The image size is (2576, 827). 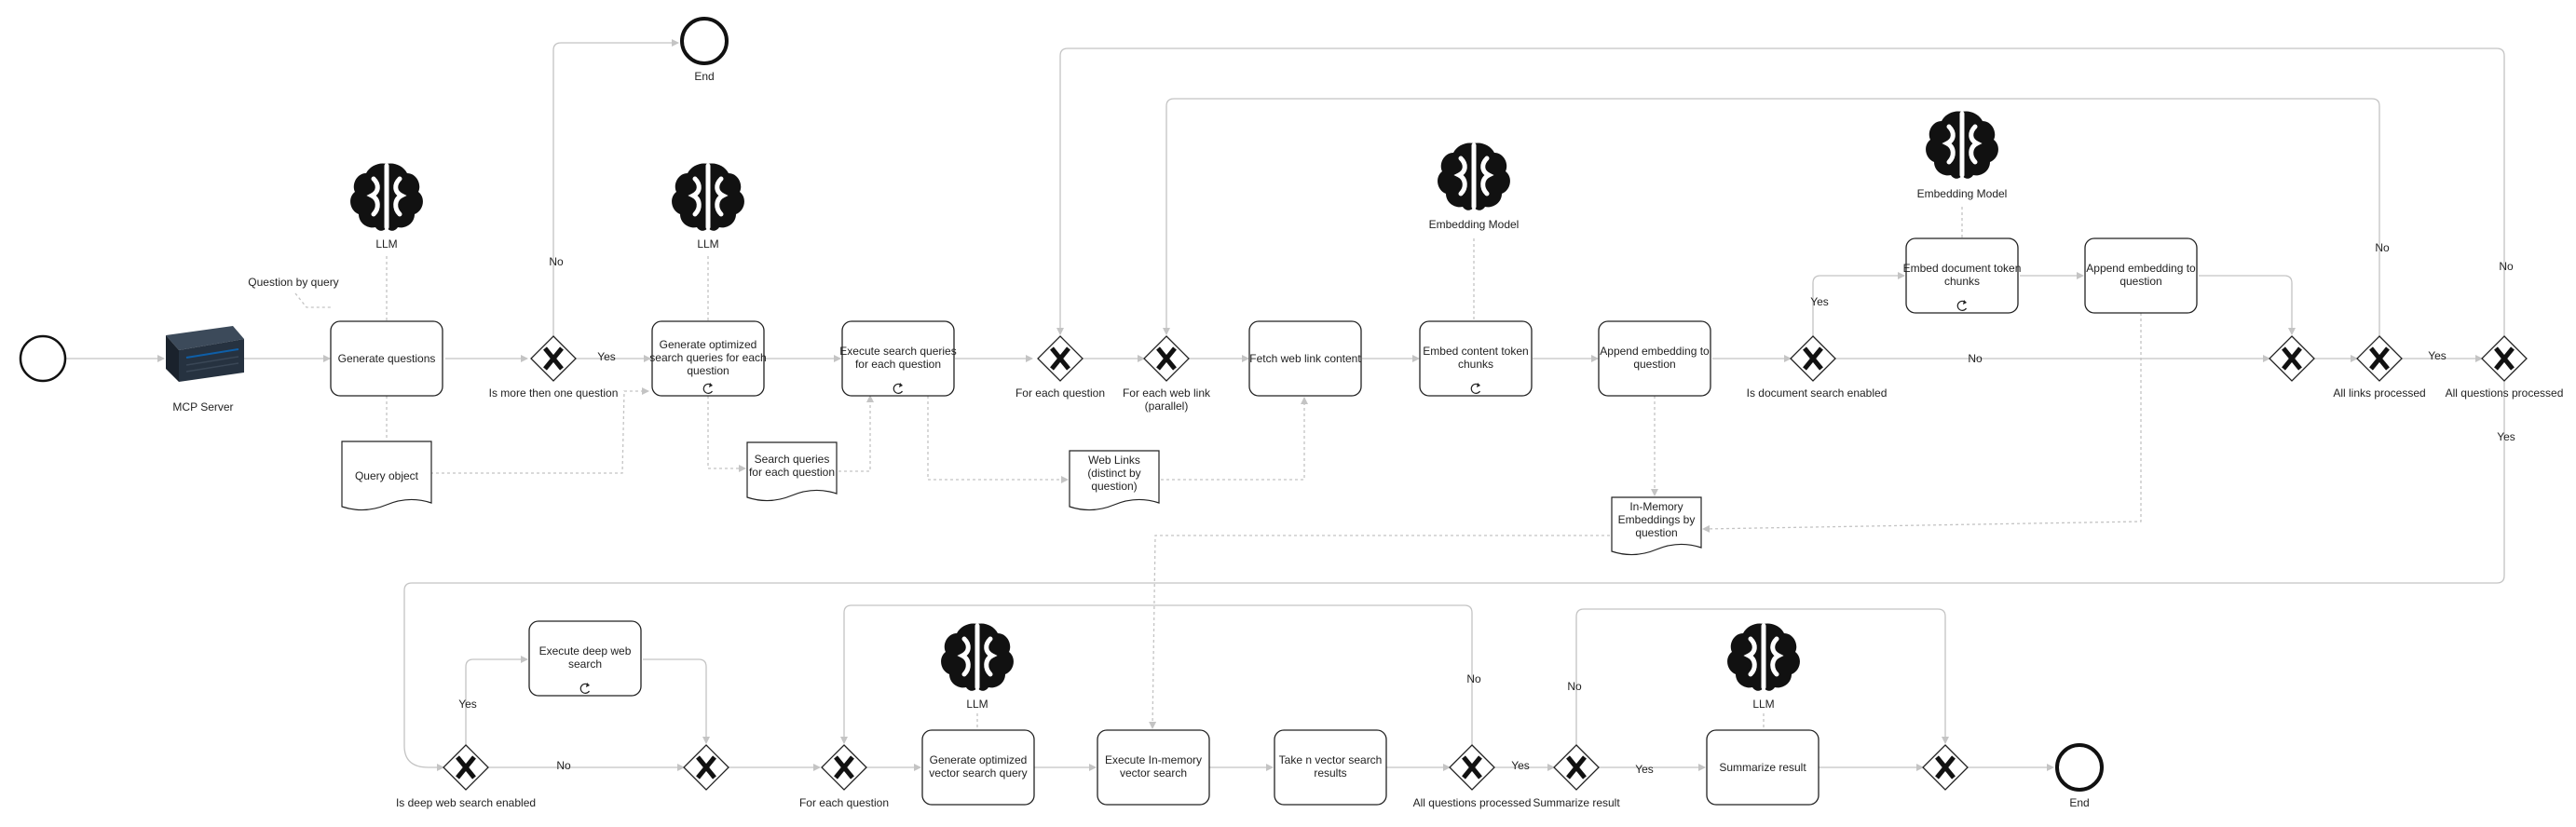 What do you see at coordinates (465, 767) in the screenshot?
I see `gateway-deep-web-search-enabled` at bounding box center [465, 767].